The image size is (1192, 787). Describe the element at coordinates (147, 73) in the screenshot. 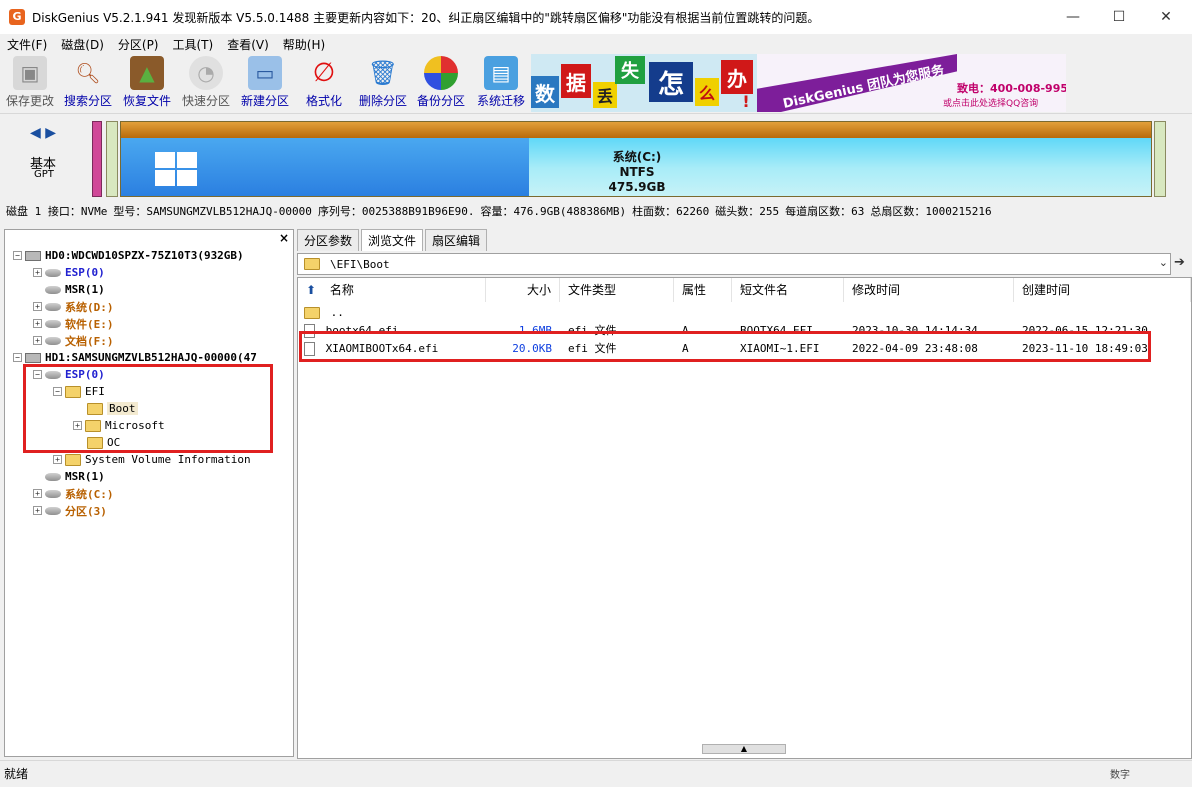

I see `recover-icon: ▲` at that location.